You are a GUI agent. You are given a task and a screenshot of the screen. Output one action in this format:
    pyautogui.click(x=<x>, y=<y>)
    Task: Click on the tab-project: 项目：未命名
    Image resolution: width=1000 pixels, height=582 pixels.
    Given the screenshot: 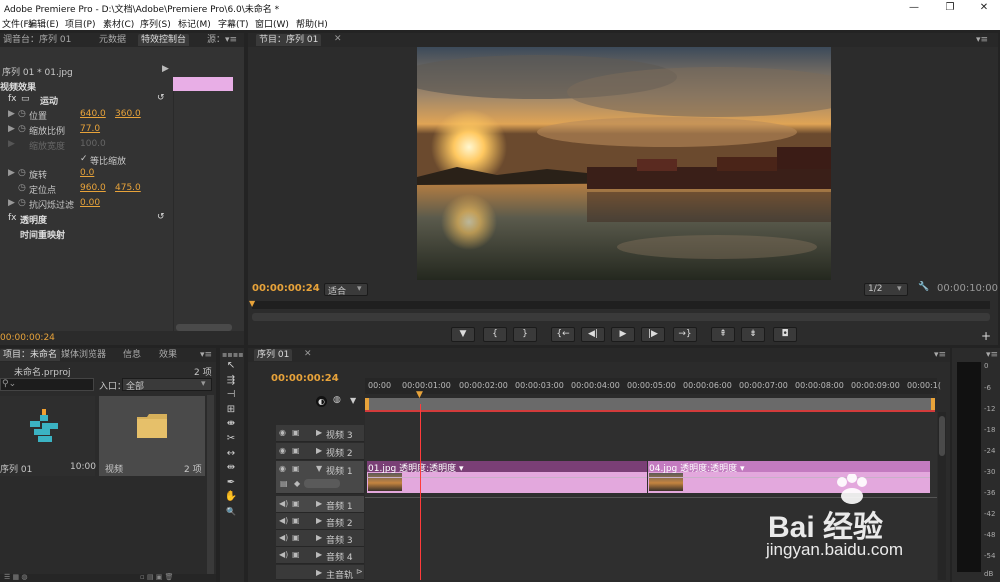 What is the action you would take?
    pyautogui.click(x=30, y=355)
    